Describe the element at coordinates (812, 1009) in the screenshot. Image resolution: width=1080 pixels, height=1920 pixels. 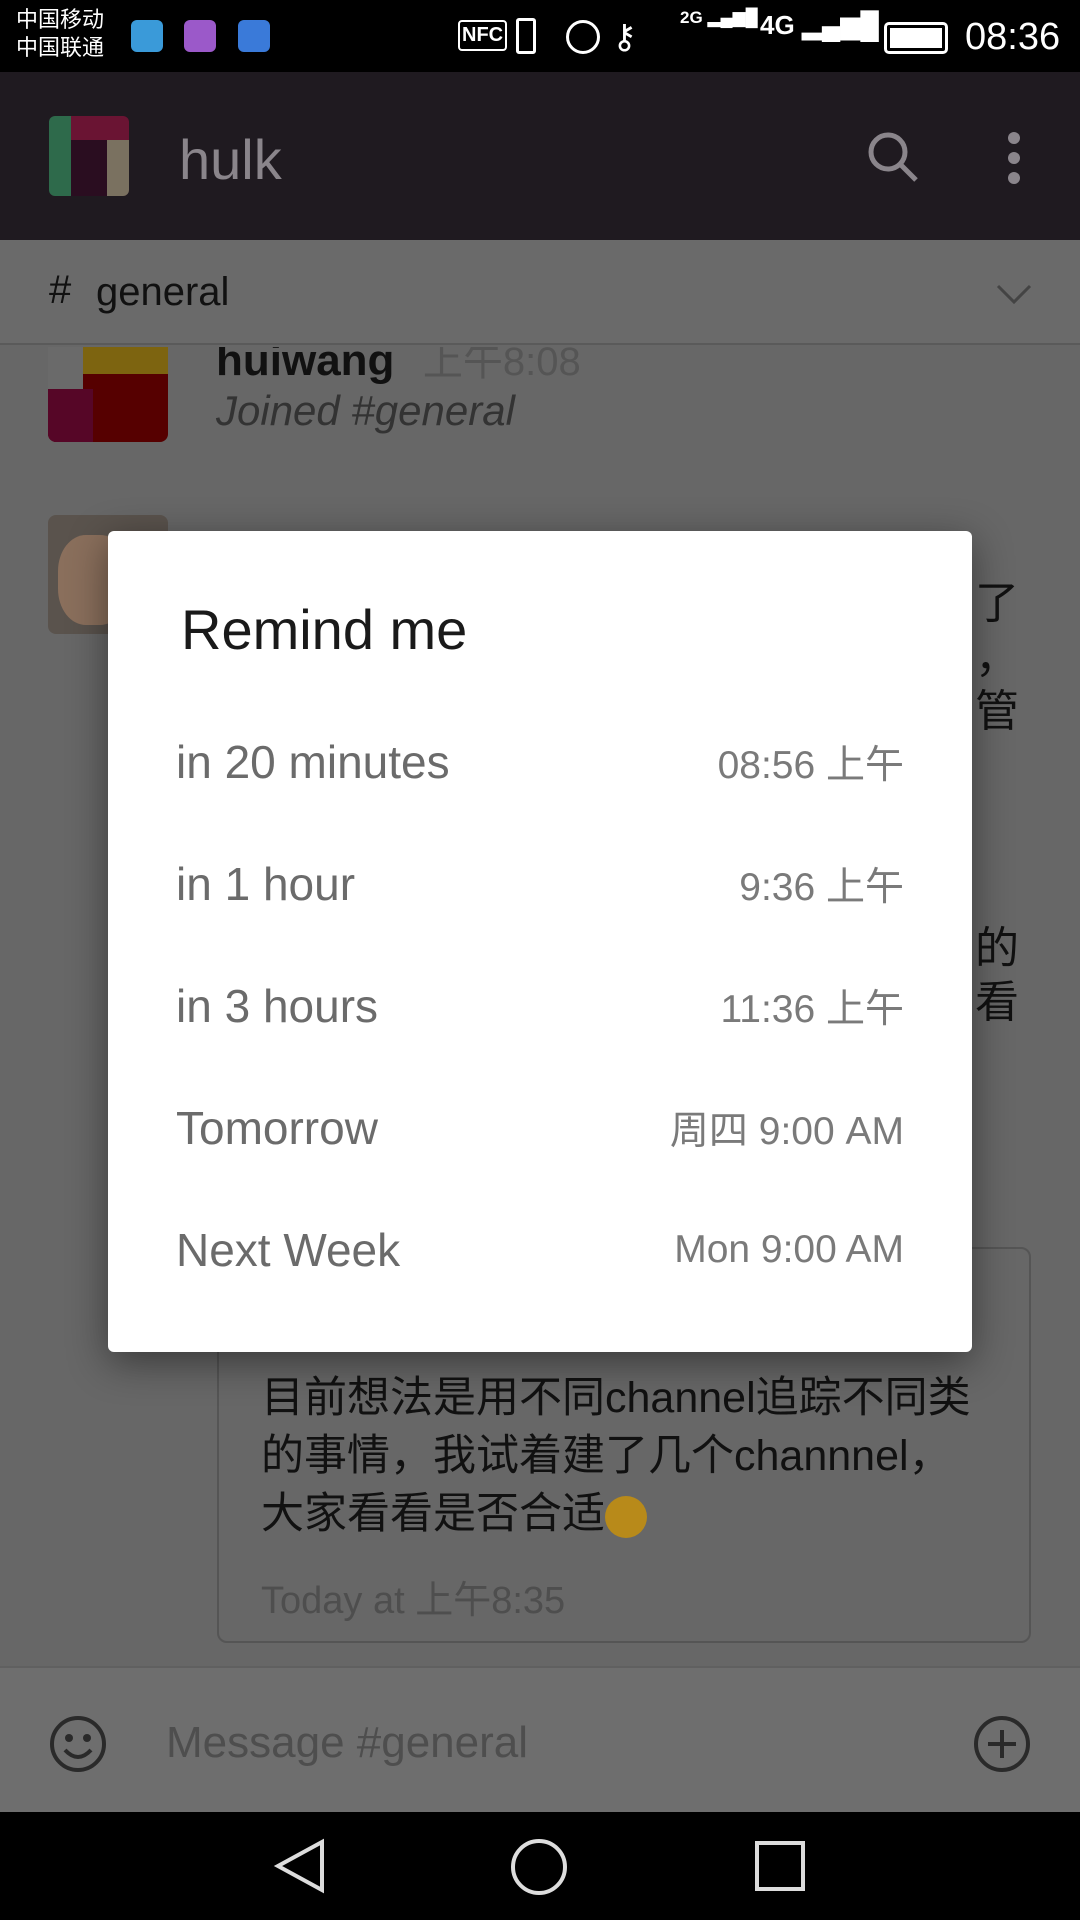
I see `option-time: 11:36 上午` at that location.